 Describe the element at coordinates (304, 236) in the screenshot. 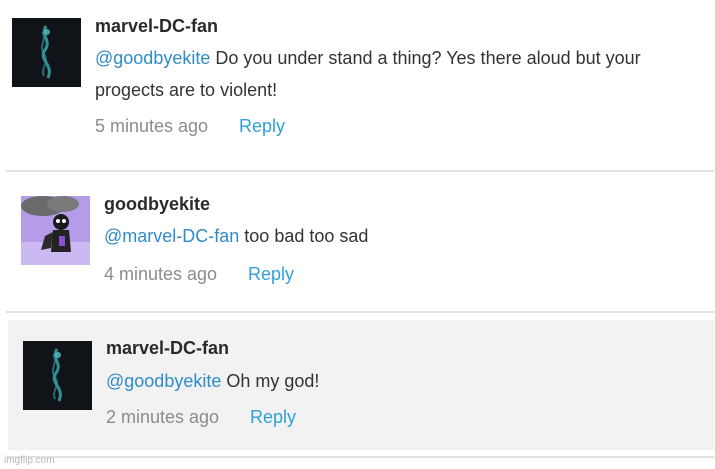

I see `comment-text: too bad too sad` at that location.